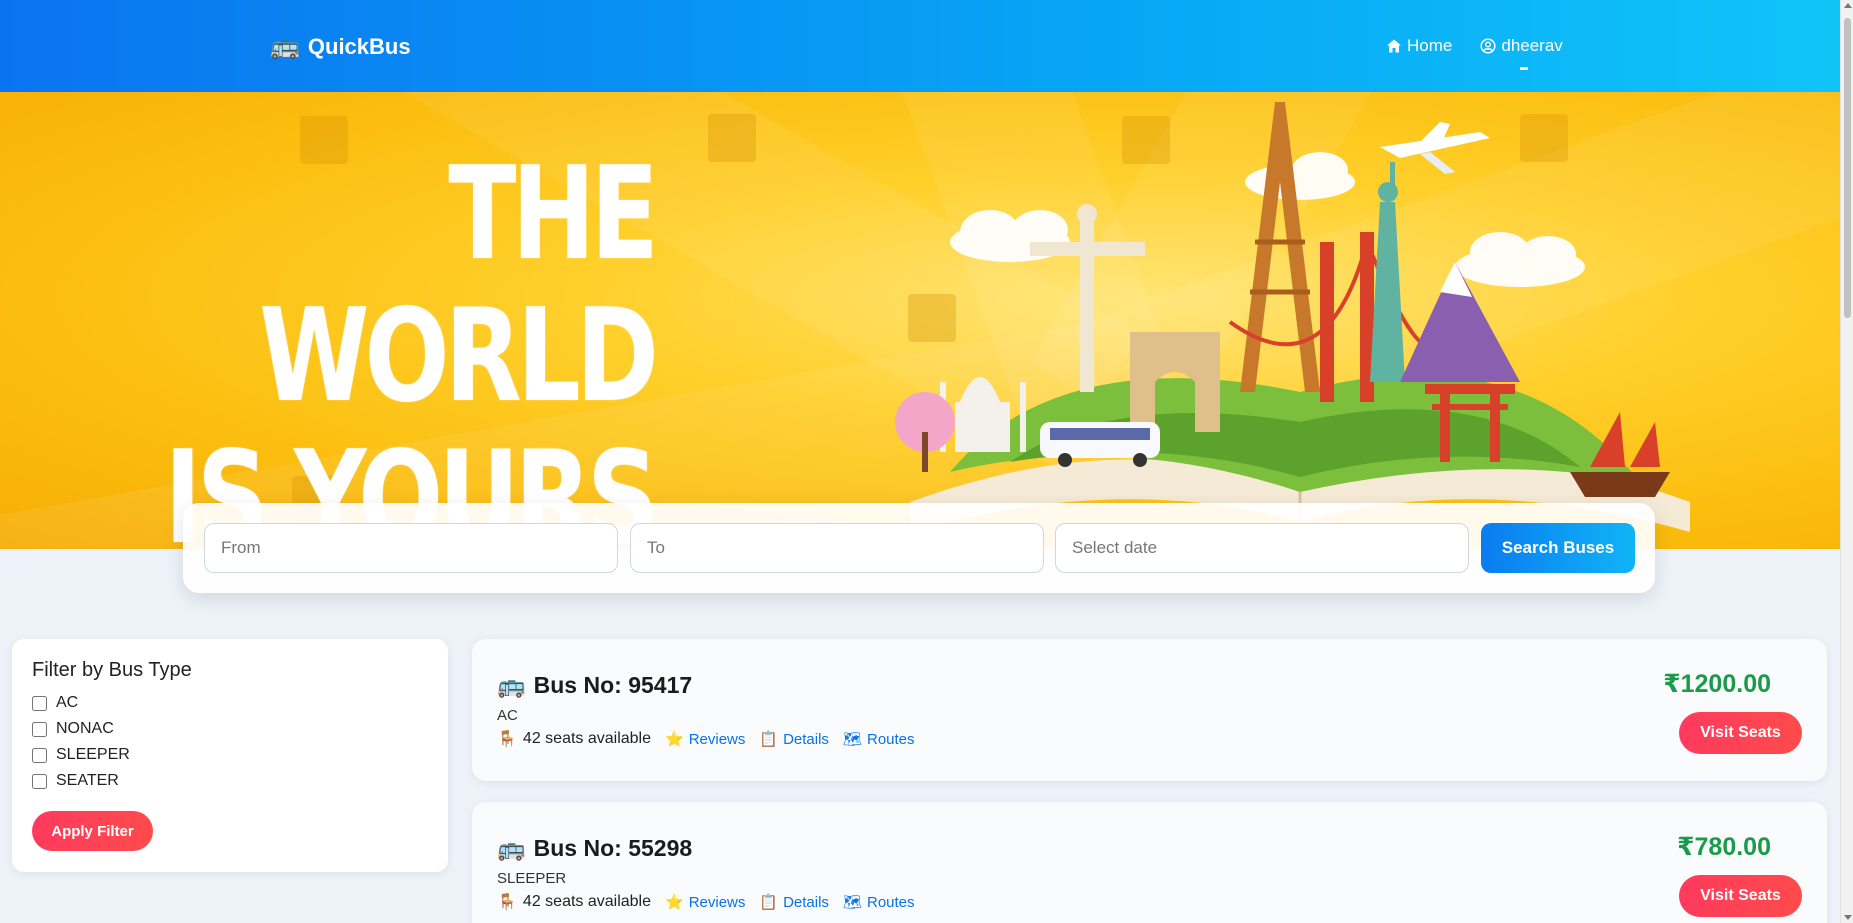 This screenshot has height=923, width=1853. Describe the element at coordinates (39, 755) in the screenshot. I see `filter-checkbox-sleeper` at that location.